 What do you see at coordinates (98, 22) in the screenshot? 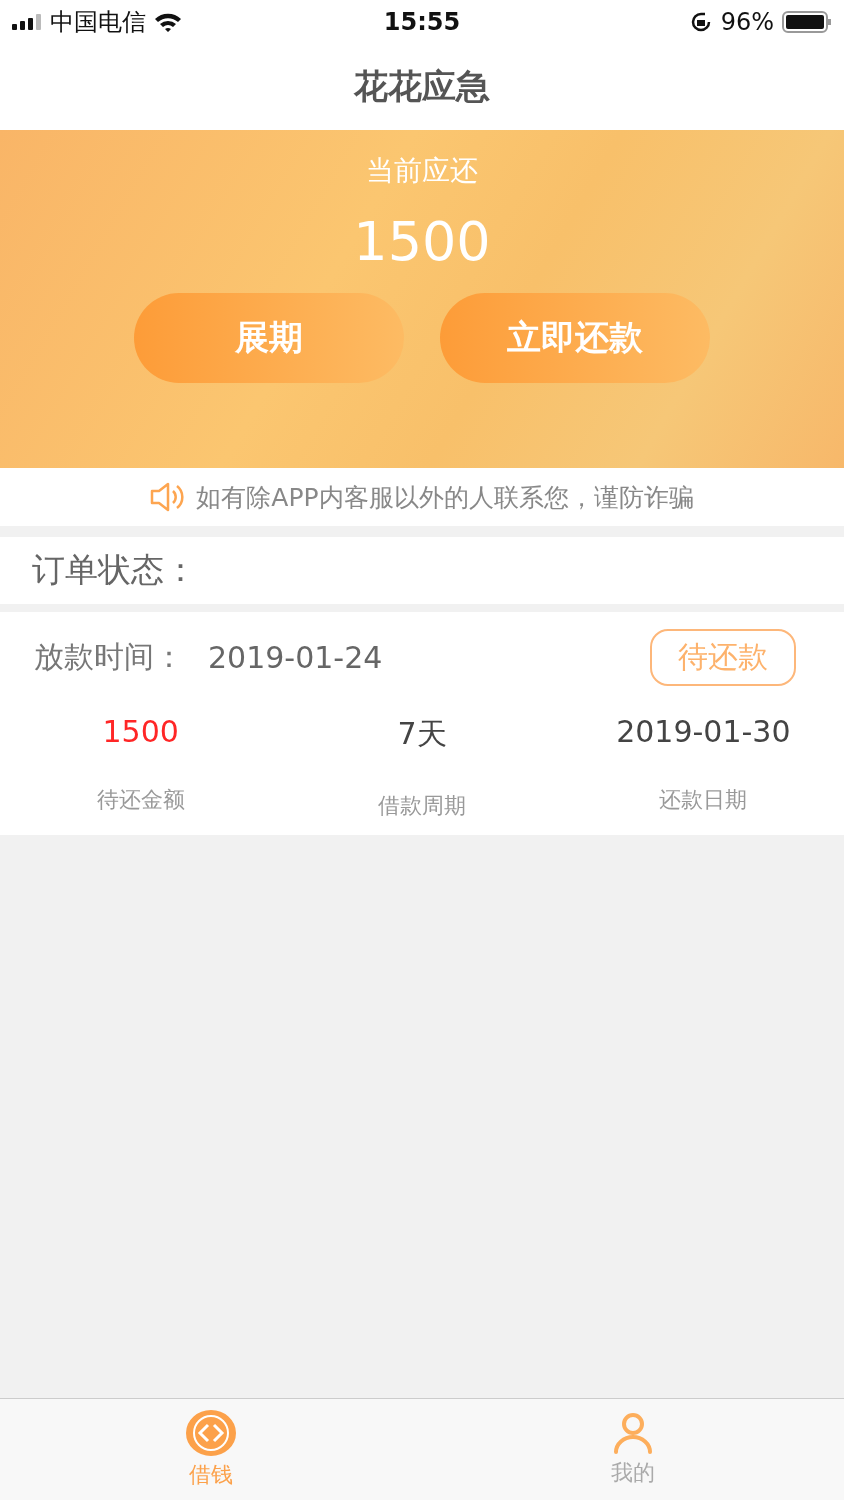
I see `carrier-name: 中国电信` at bounding box center [98, 22].